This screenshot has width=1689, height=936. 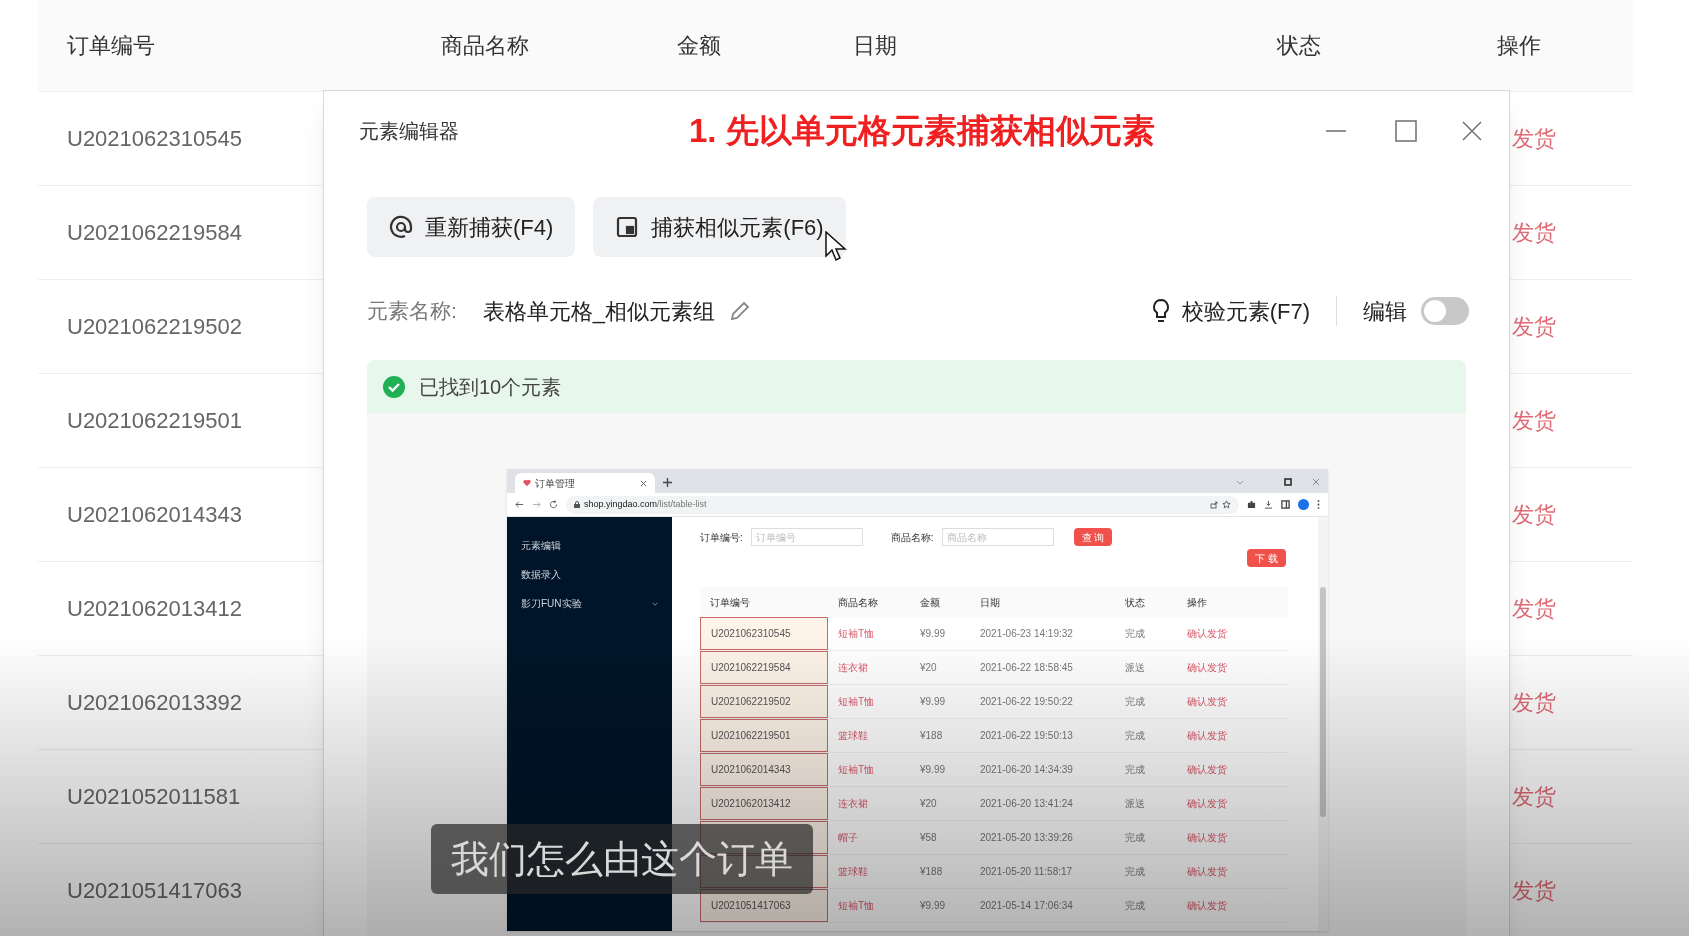 What do you see at coordinates (1026, 770) in the screenshot?
I see `date-cell-text: 2021-06-20 14:34:39` at bounding box center [1026, 770].